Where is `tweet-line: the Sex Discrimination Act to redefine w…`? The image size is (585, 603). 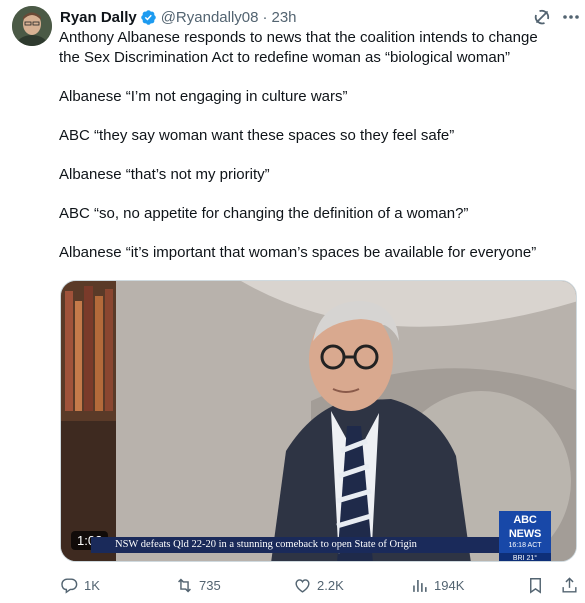
tweet-line: the Sex Discrimination Act to redefine w… is located at coordinates (285, 57).